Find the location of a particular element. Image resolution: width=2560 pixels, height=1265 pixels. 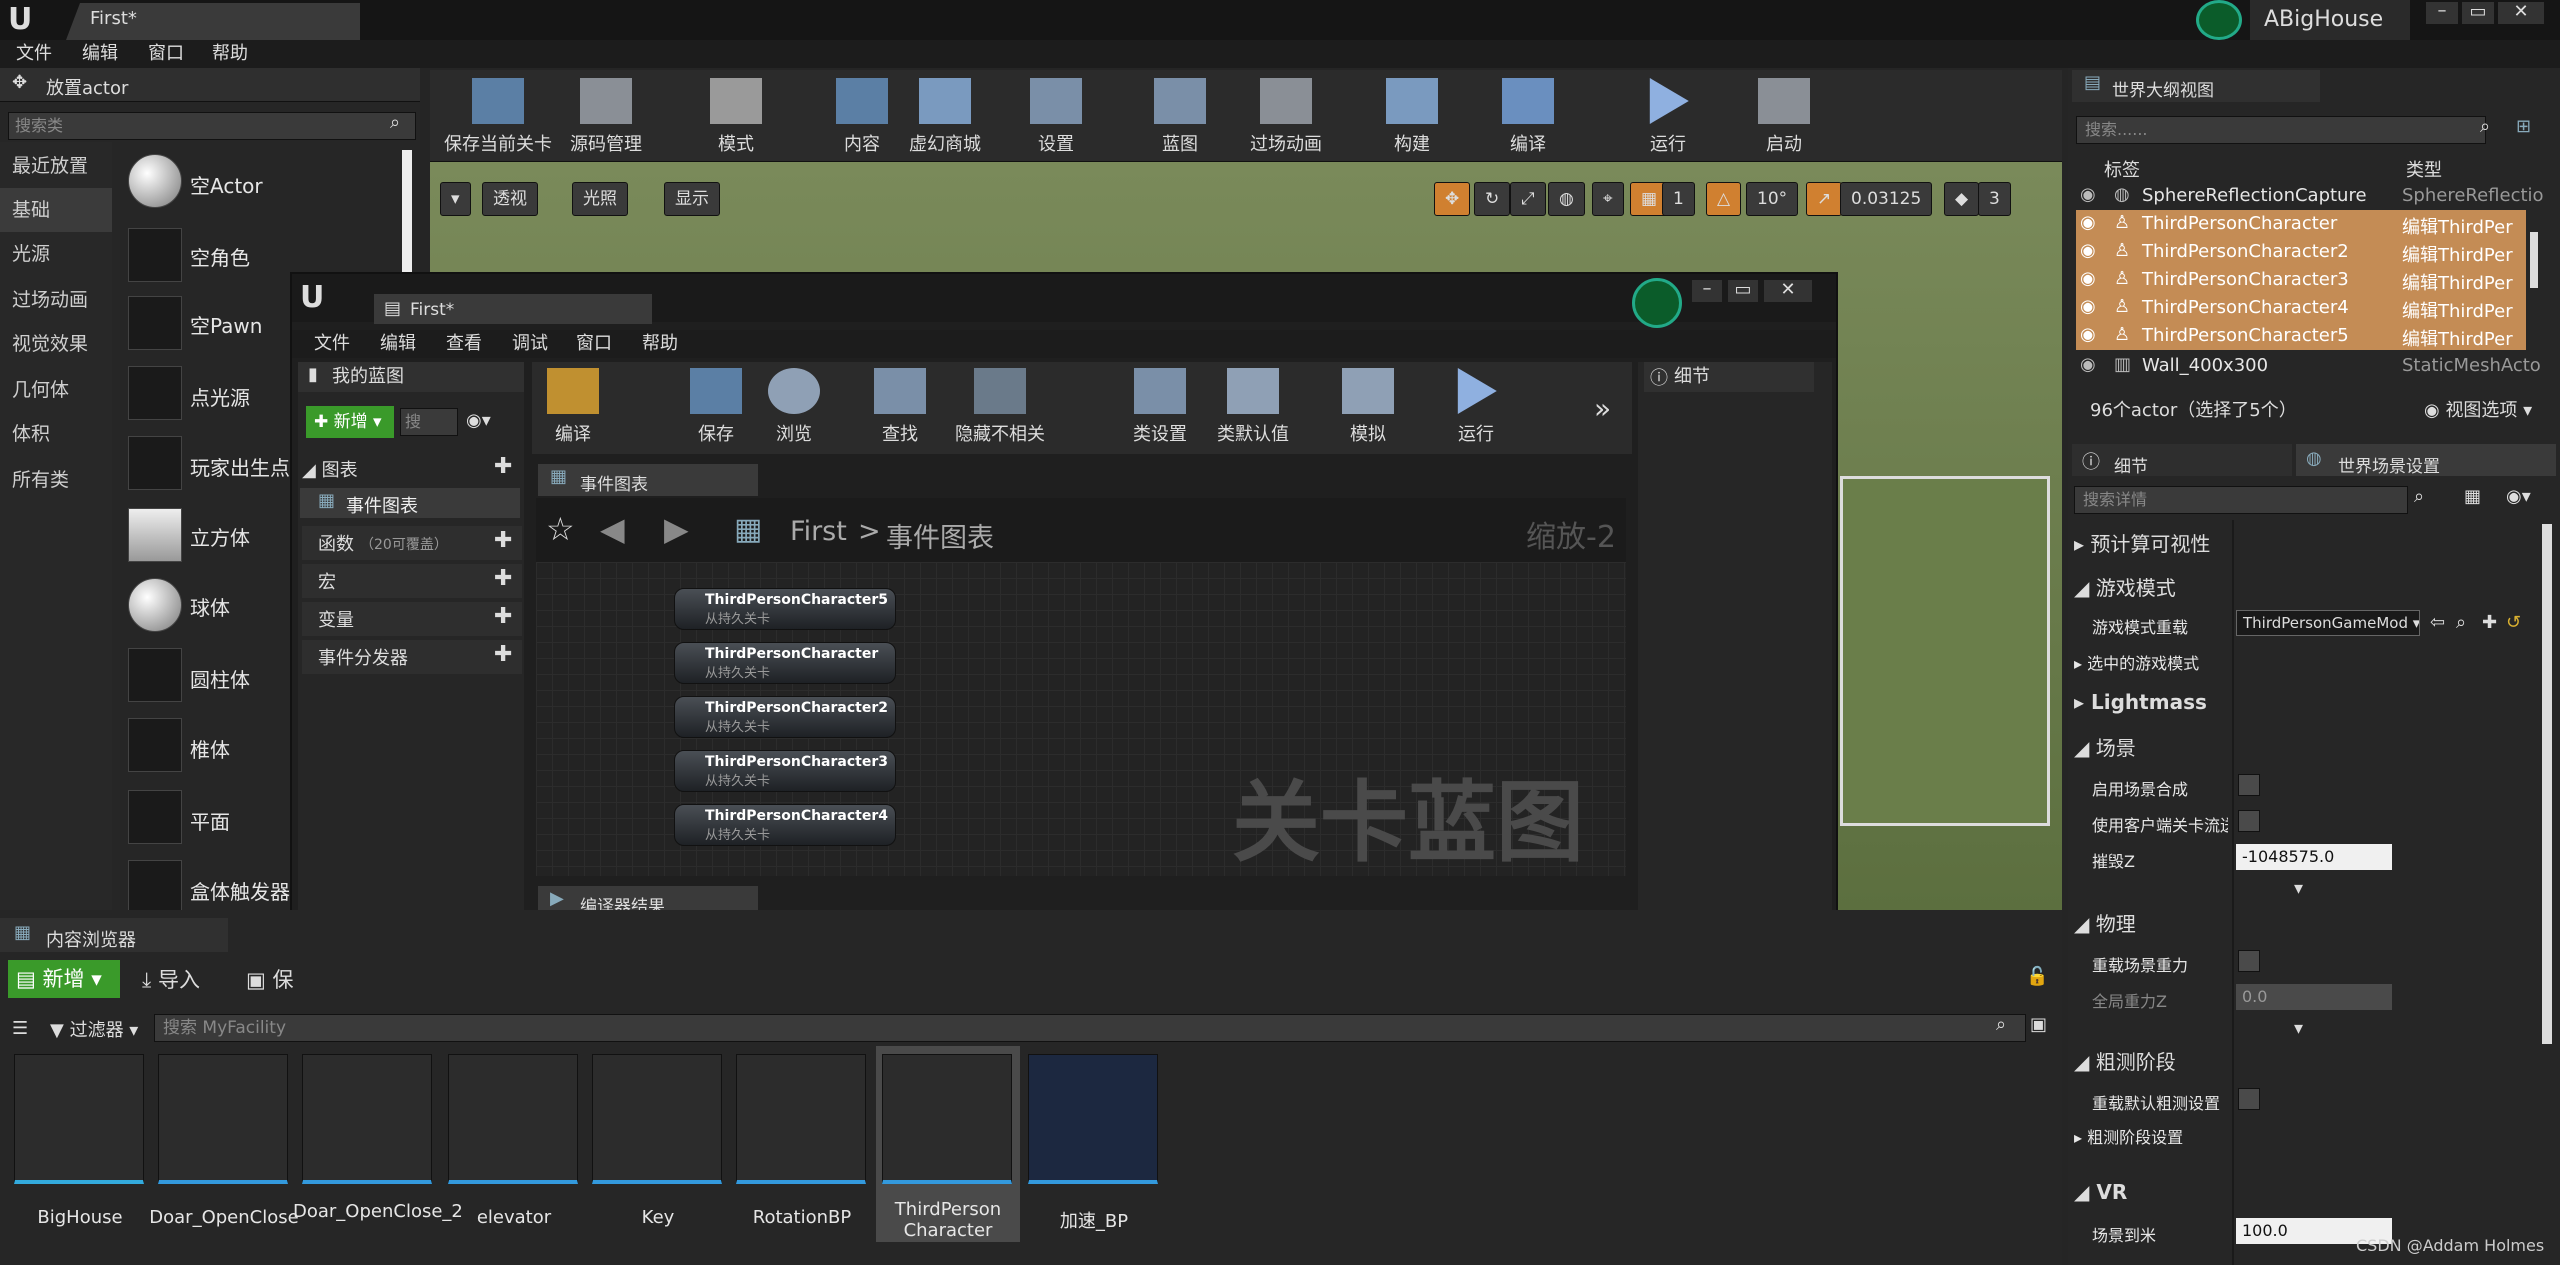

scale-snap-icon: ↗ is located at coordinates (1824, 199).